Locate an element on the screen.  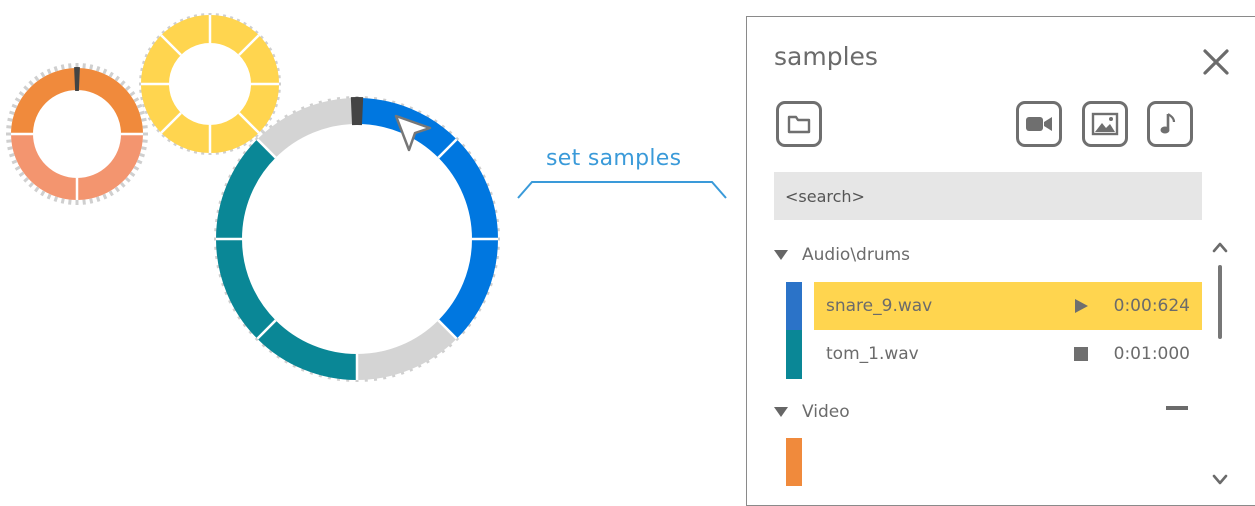
sample-row-snare: snare_9.wav 0:00:624 is located at coordinates (1008, 306).